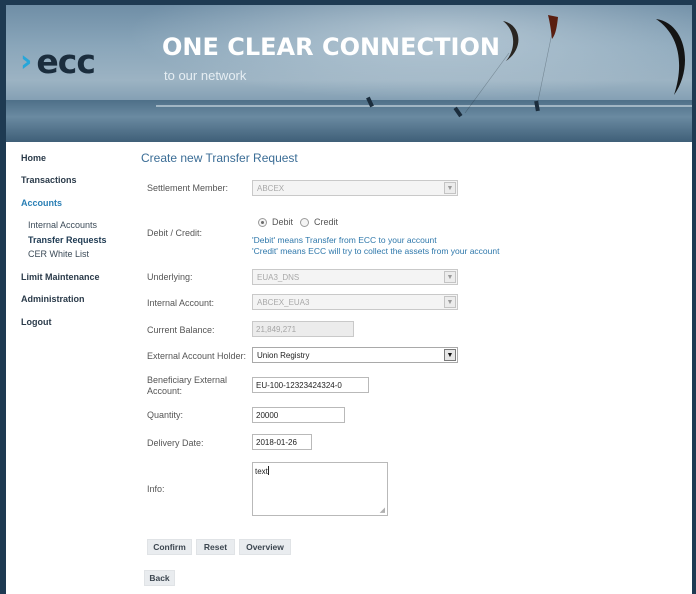 The width and height of the screenshot is (696, 594). I want to click on current-balance-label: Current Balance:, so click(181, 330).